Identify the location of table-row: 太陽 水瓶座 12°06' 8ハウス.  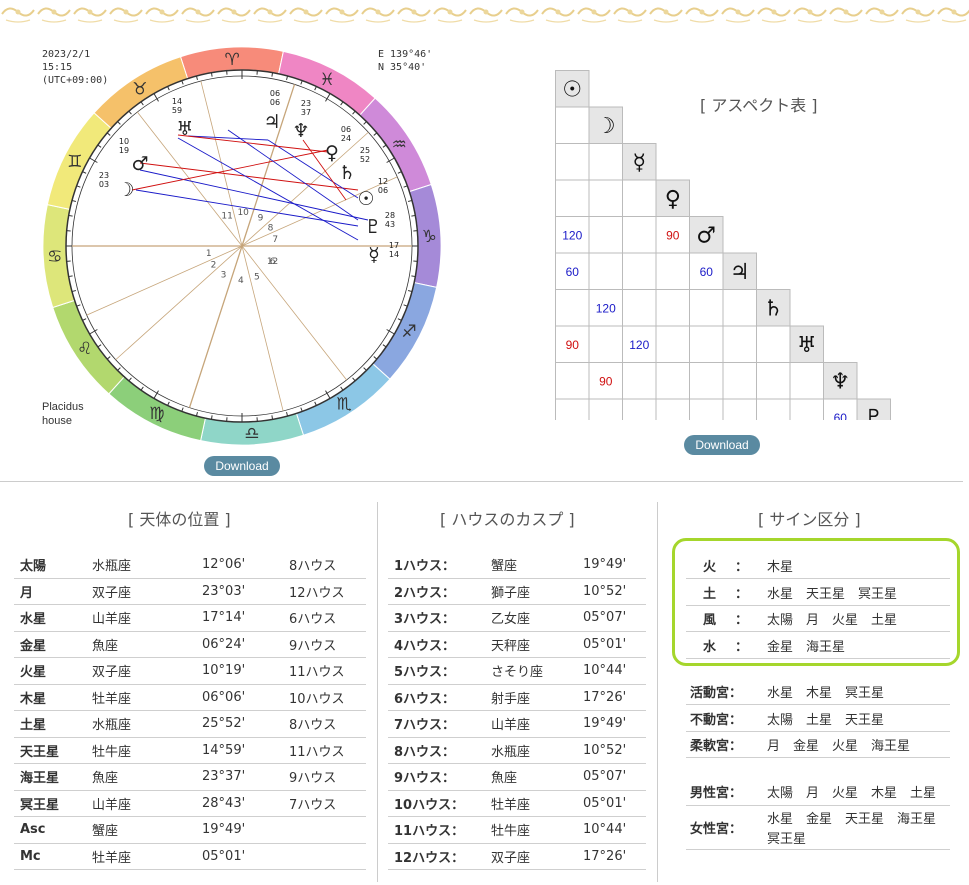
(190, 565).